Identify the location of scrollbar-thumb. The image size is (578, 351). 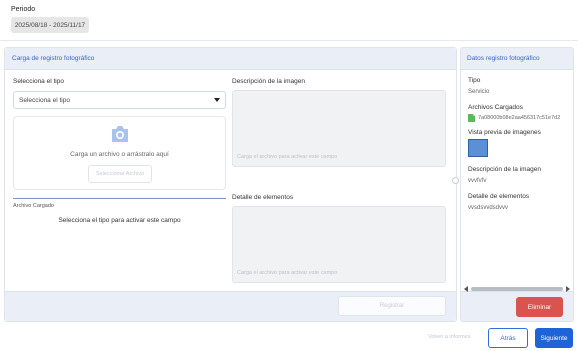
(517, 289).